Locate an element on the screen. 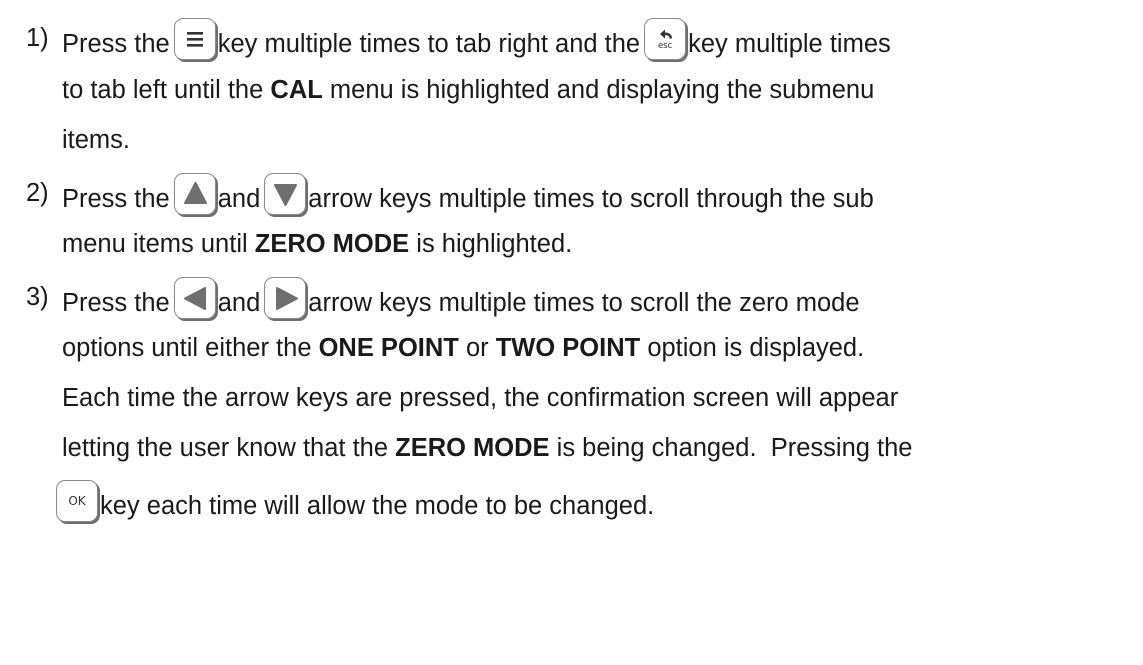 This screenshot has width=1143, height=665. option-two-point: TWO POINT is located at coordinates (568, 348).